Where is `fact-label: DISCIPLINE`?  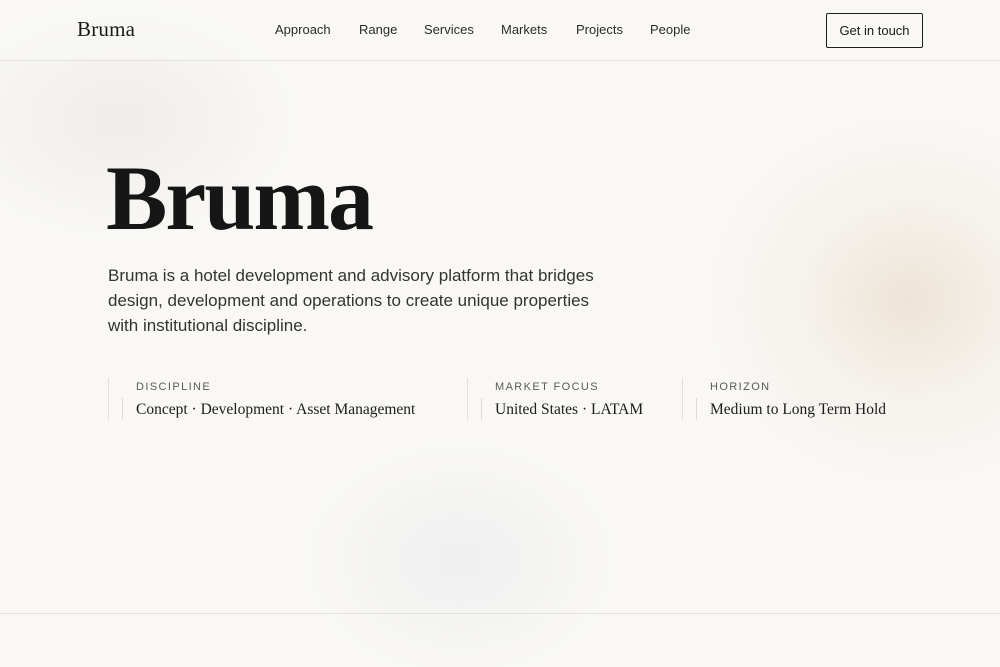
fact-label: DISCIPLINE is located at coordinates (174, 387).